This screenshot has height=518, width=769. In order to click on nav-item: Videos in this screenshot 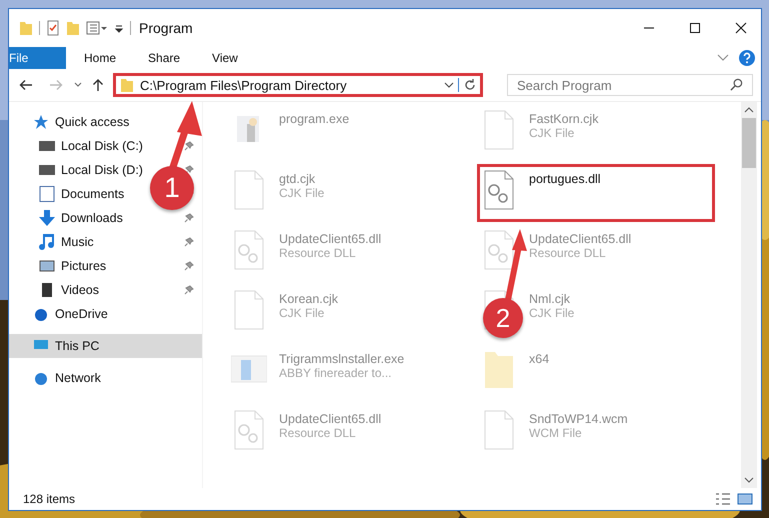, I will do `click(54, 290)`.